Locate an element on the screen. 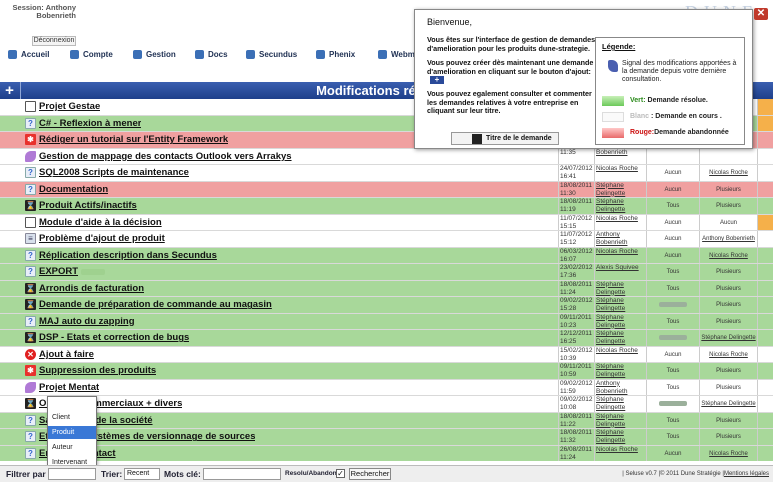 The height and width of the screenshot is (482, 773). dropdown-option-auteur: Auteur is located at coordinates (72, 447).